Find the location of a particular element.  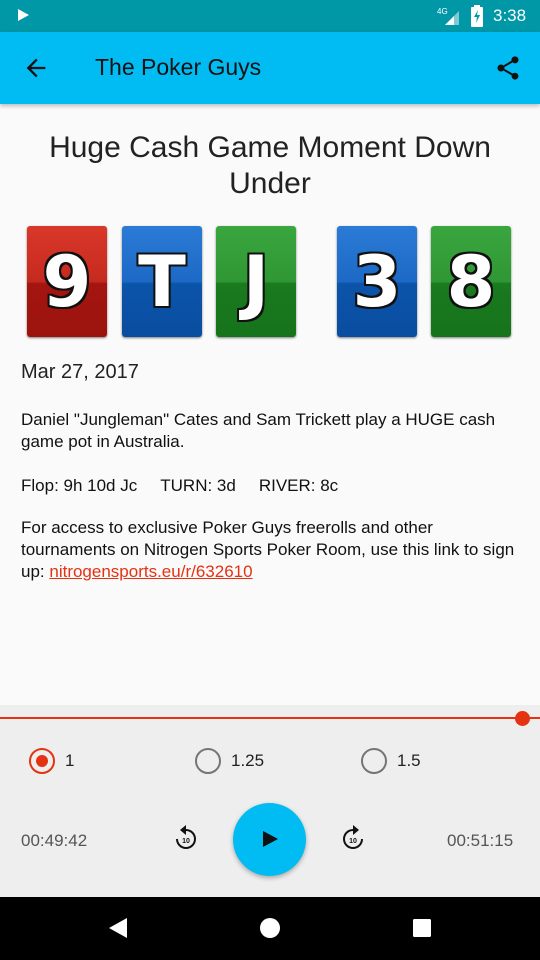

forward-10-icon: 10 is located at coordinates (353, 838).